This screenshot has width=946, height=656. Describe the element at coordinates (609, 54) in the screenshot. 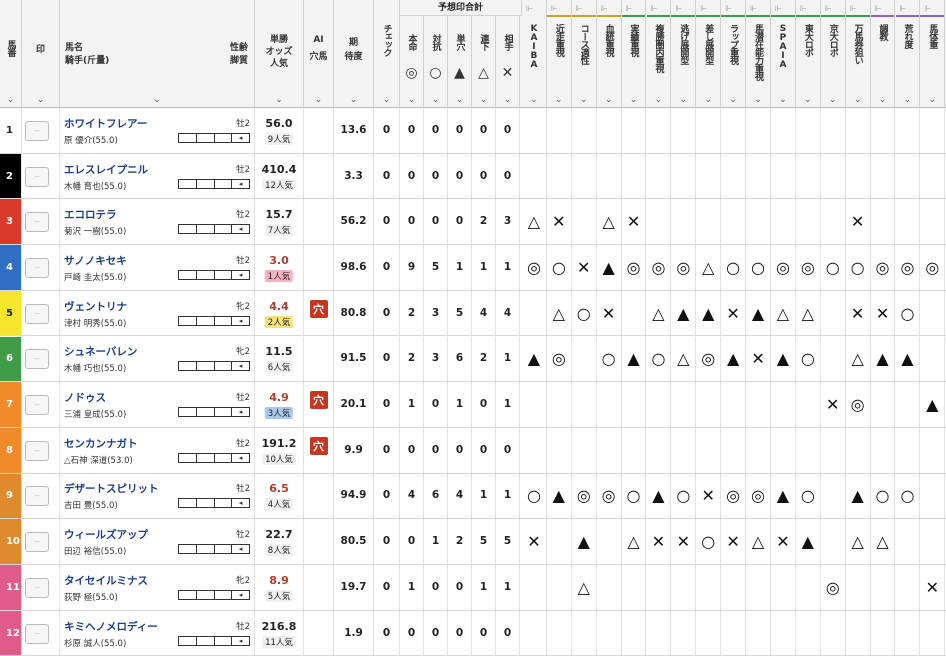

I see `header-predictor-3: ⌄ ⊩ 血統重視` at that location.